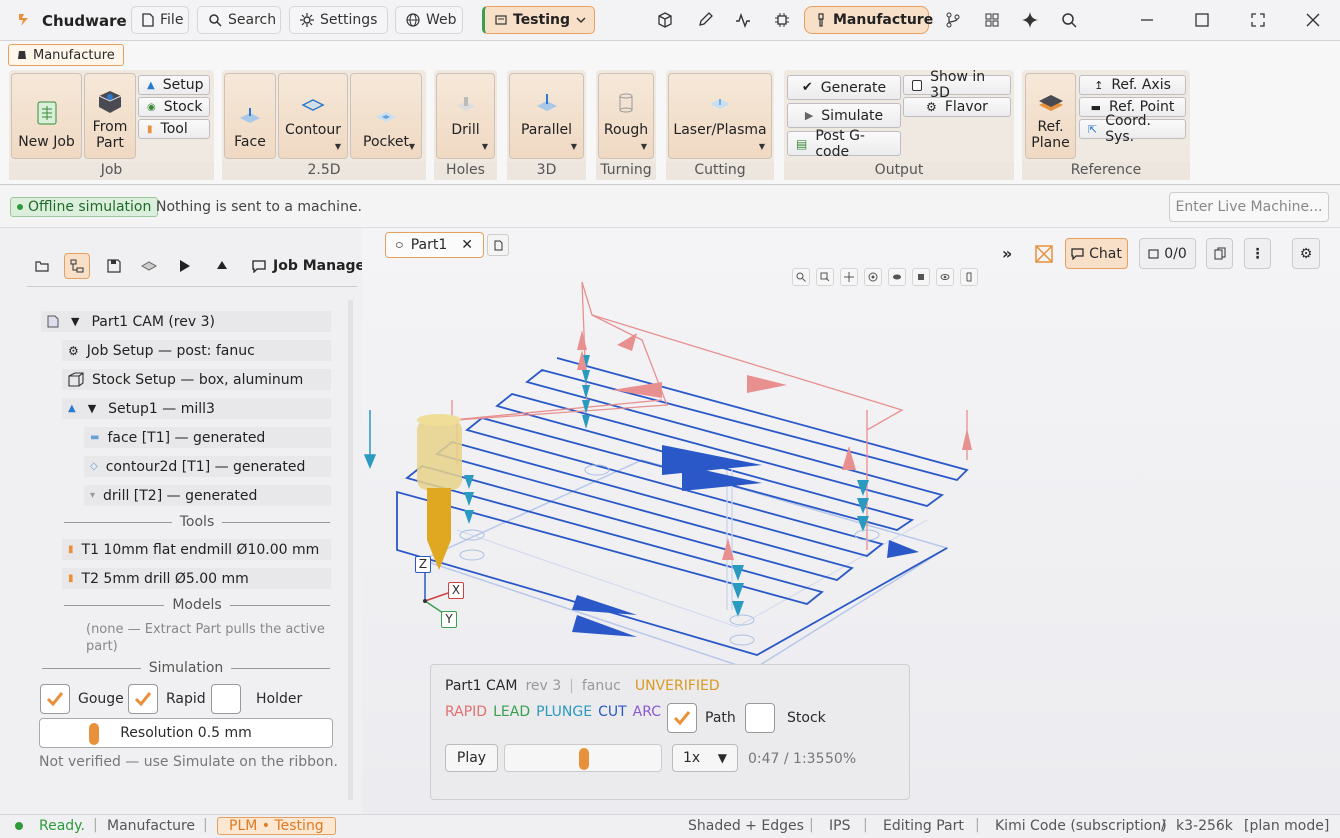  Describe the element at coordinates (338, 20) in the screenshot. I see `settings-menu: Settings` at that location.